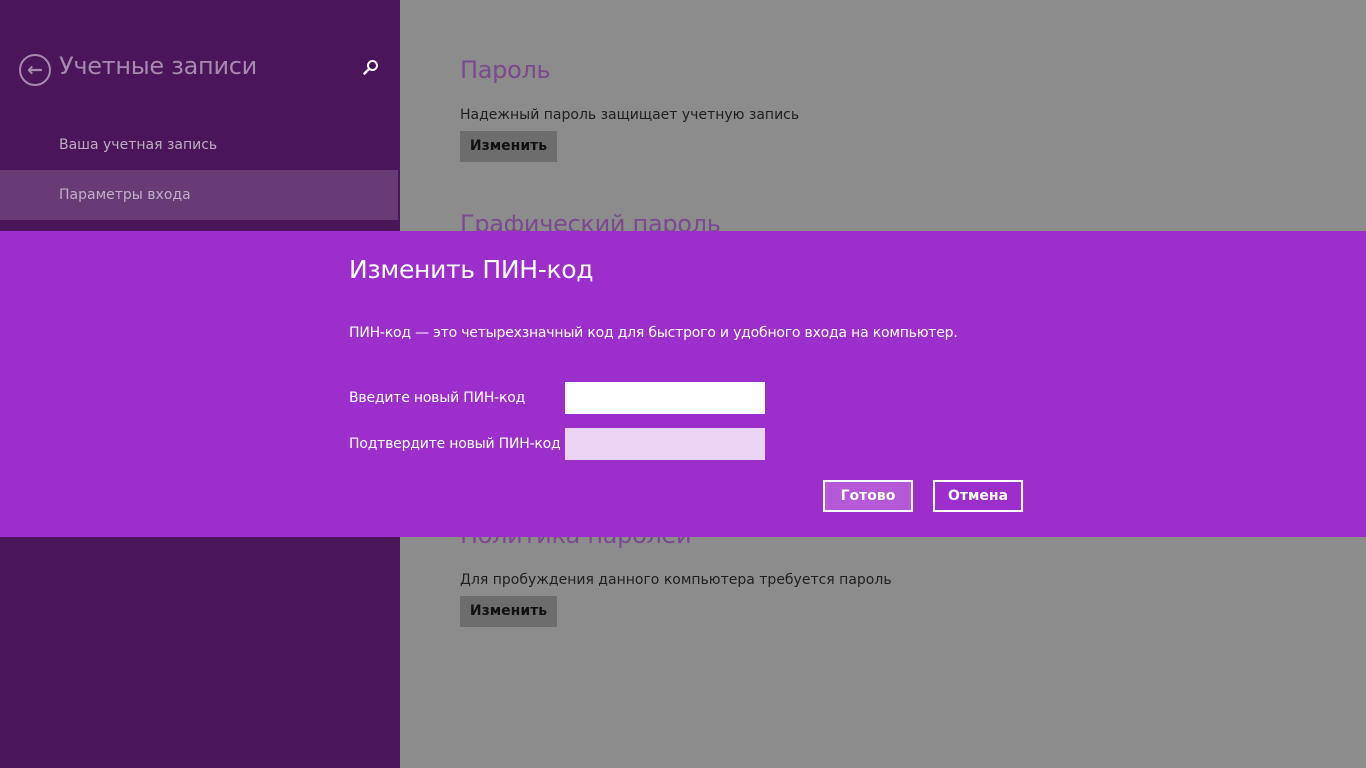  Describe the element at coordinates (35, 70) in the screenshot. I see `back-arrow-icon: ←` at that location.